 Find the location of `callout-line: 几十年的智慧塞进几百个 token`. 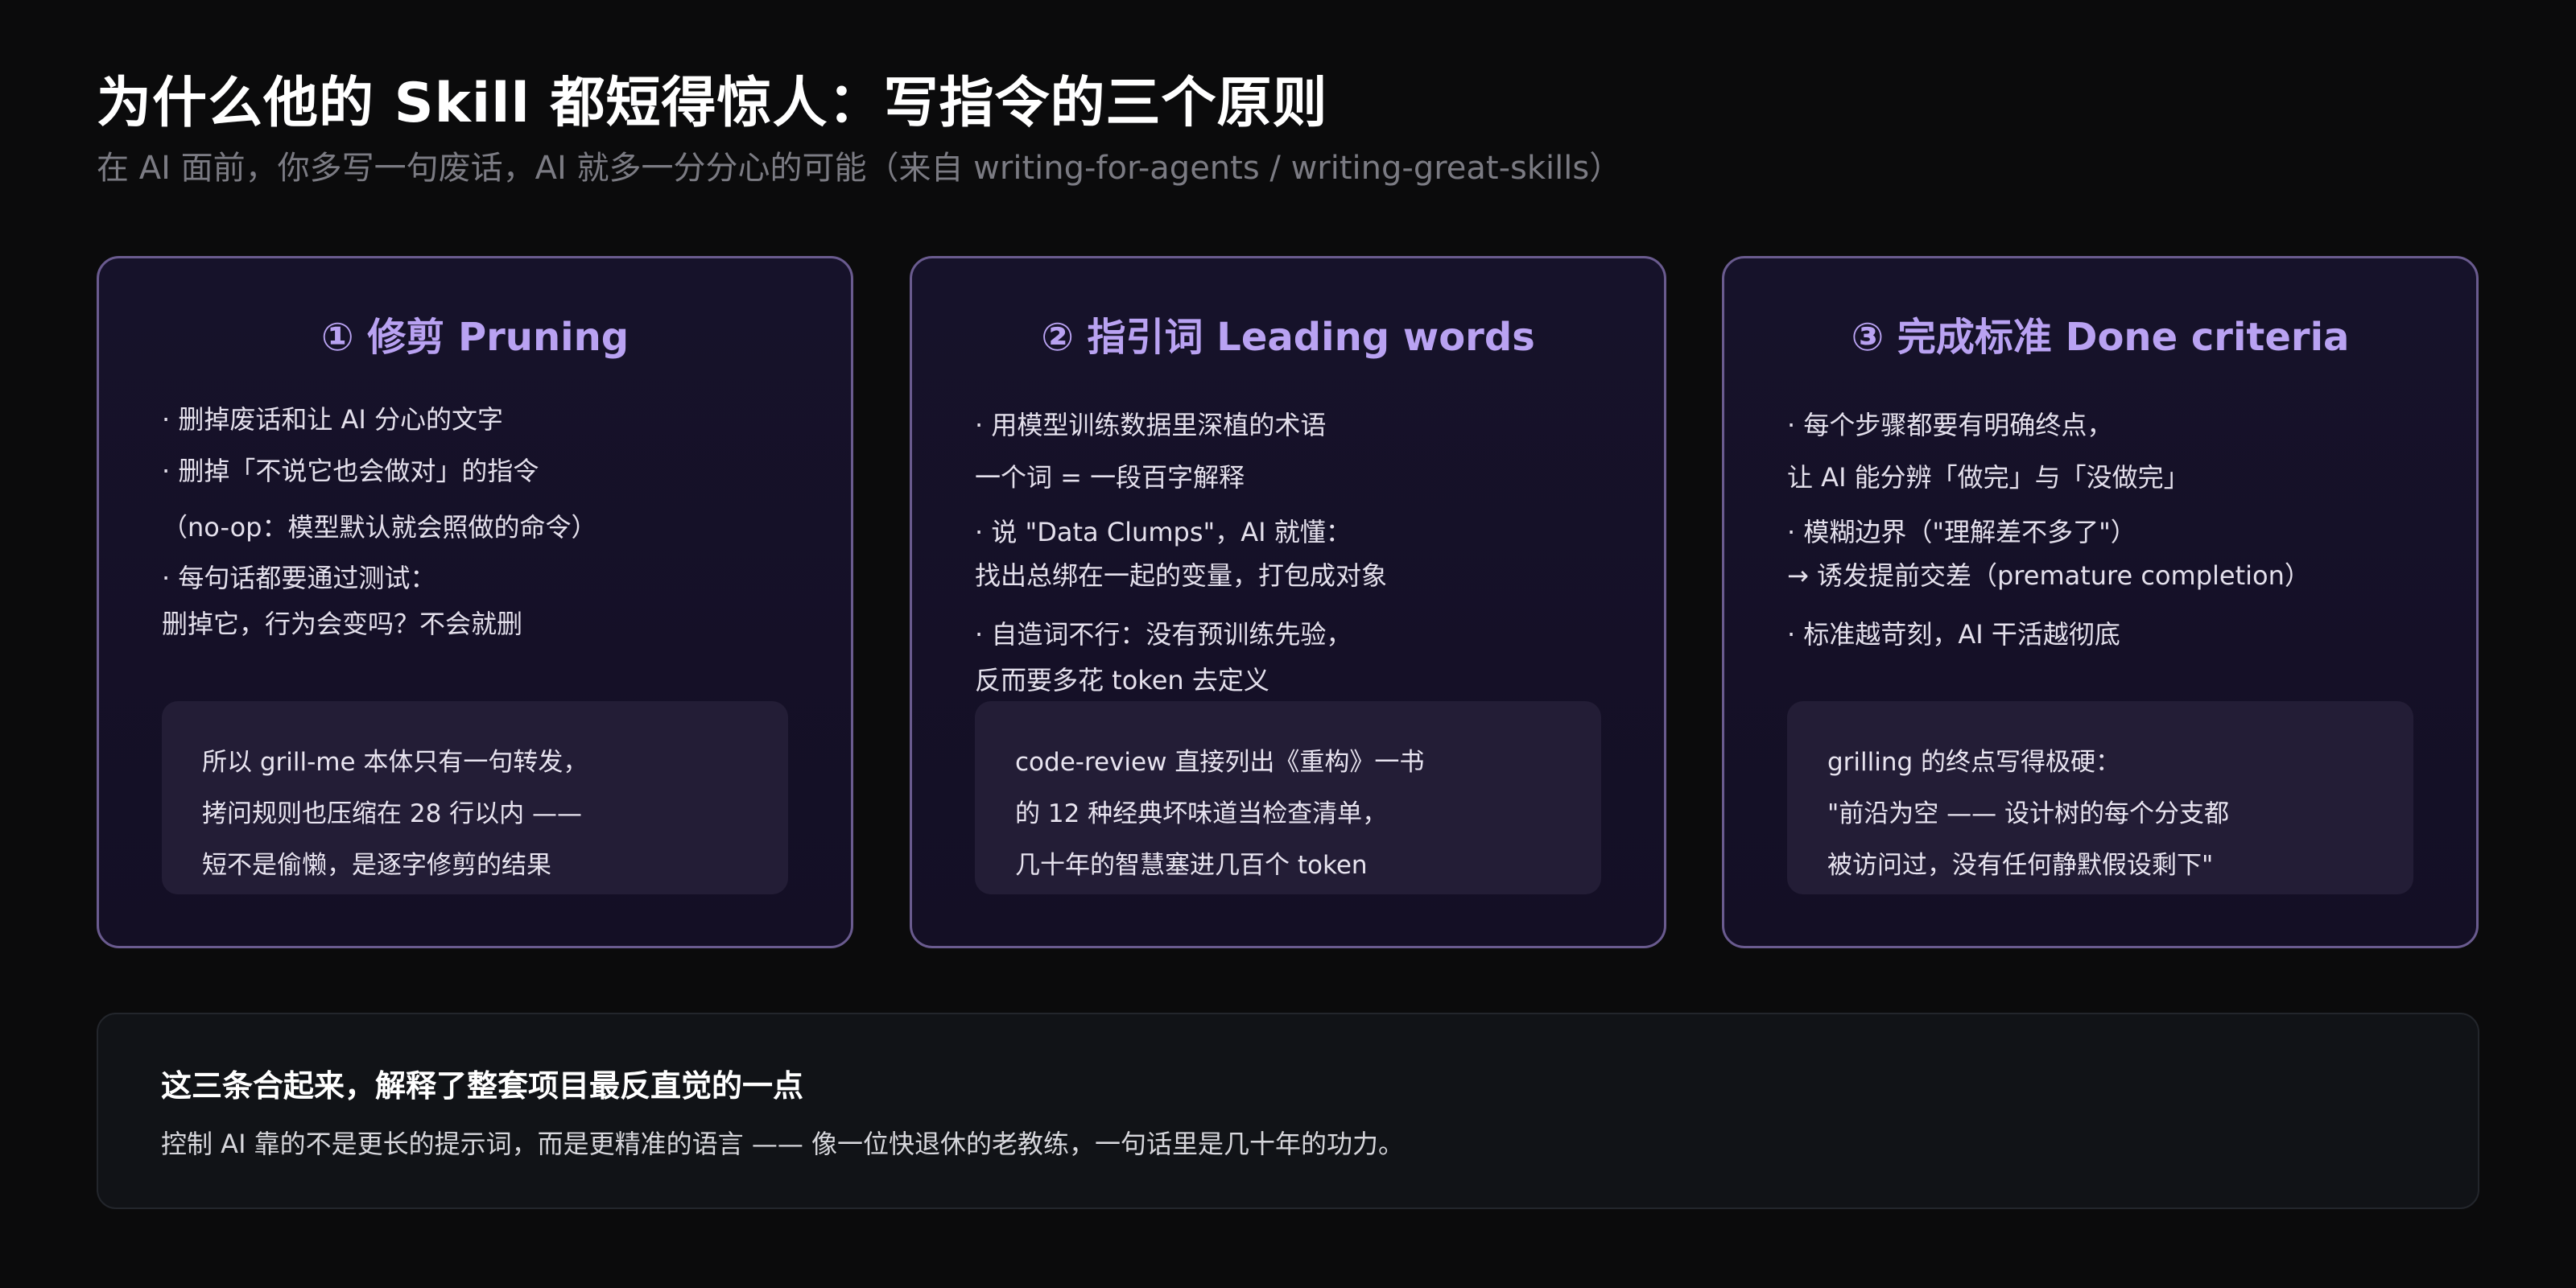

callout-line: 几十年的智慧塞进几百个 token is located at coordinates (1191, 865).